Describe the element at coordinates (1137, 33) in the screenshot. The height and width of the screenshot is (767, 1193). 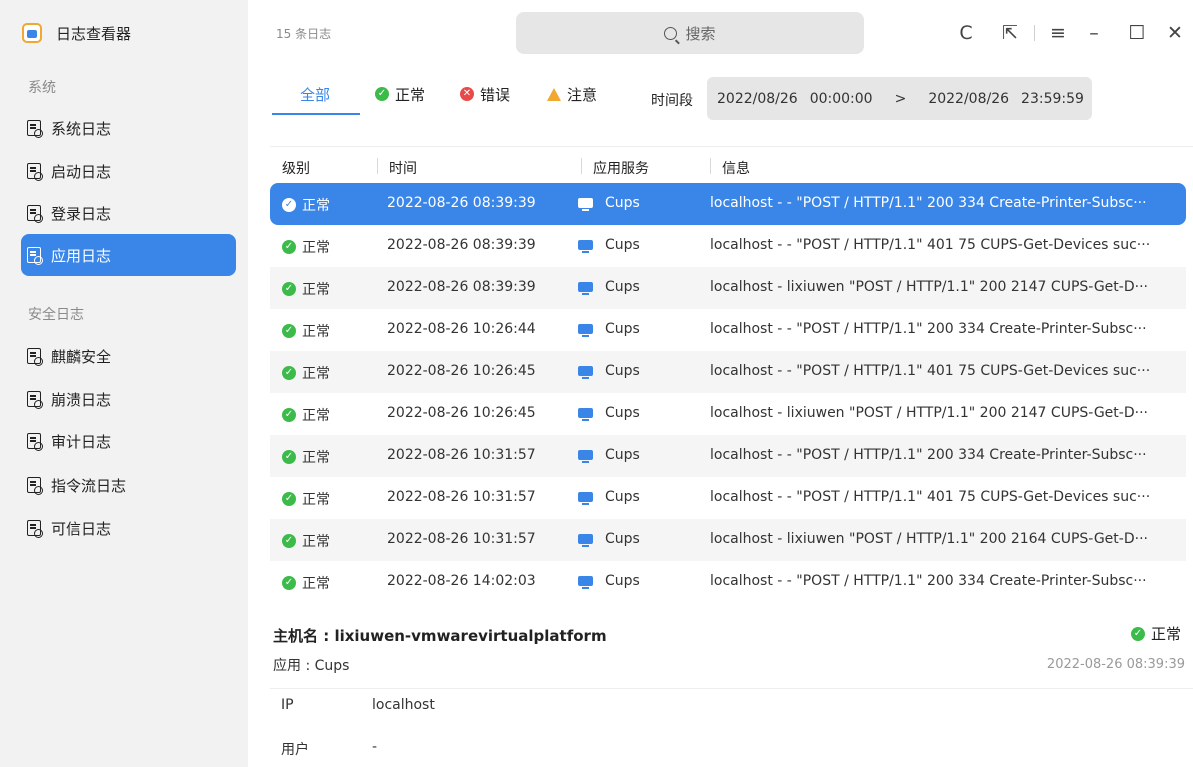
I see `maximize-button: ☐` at that location.